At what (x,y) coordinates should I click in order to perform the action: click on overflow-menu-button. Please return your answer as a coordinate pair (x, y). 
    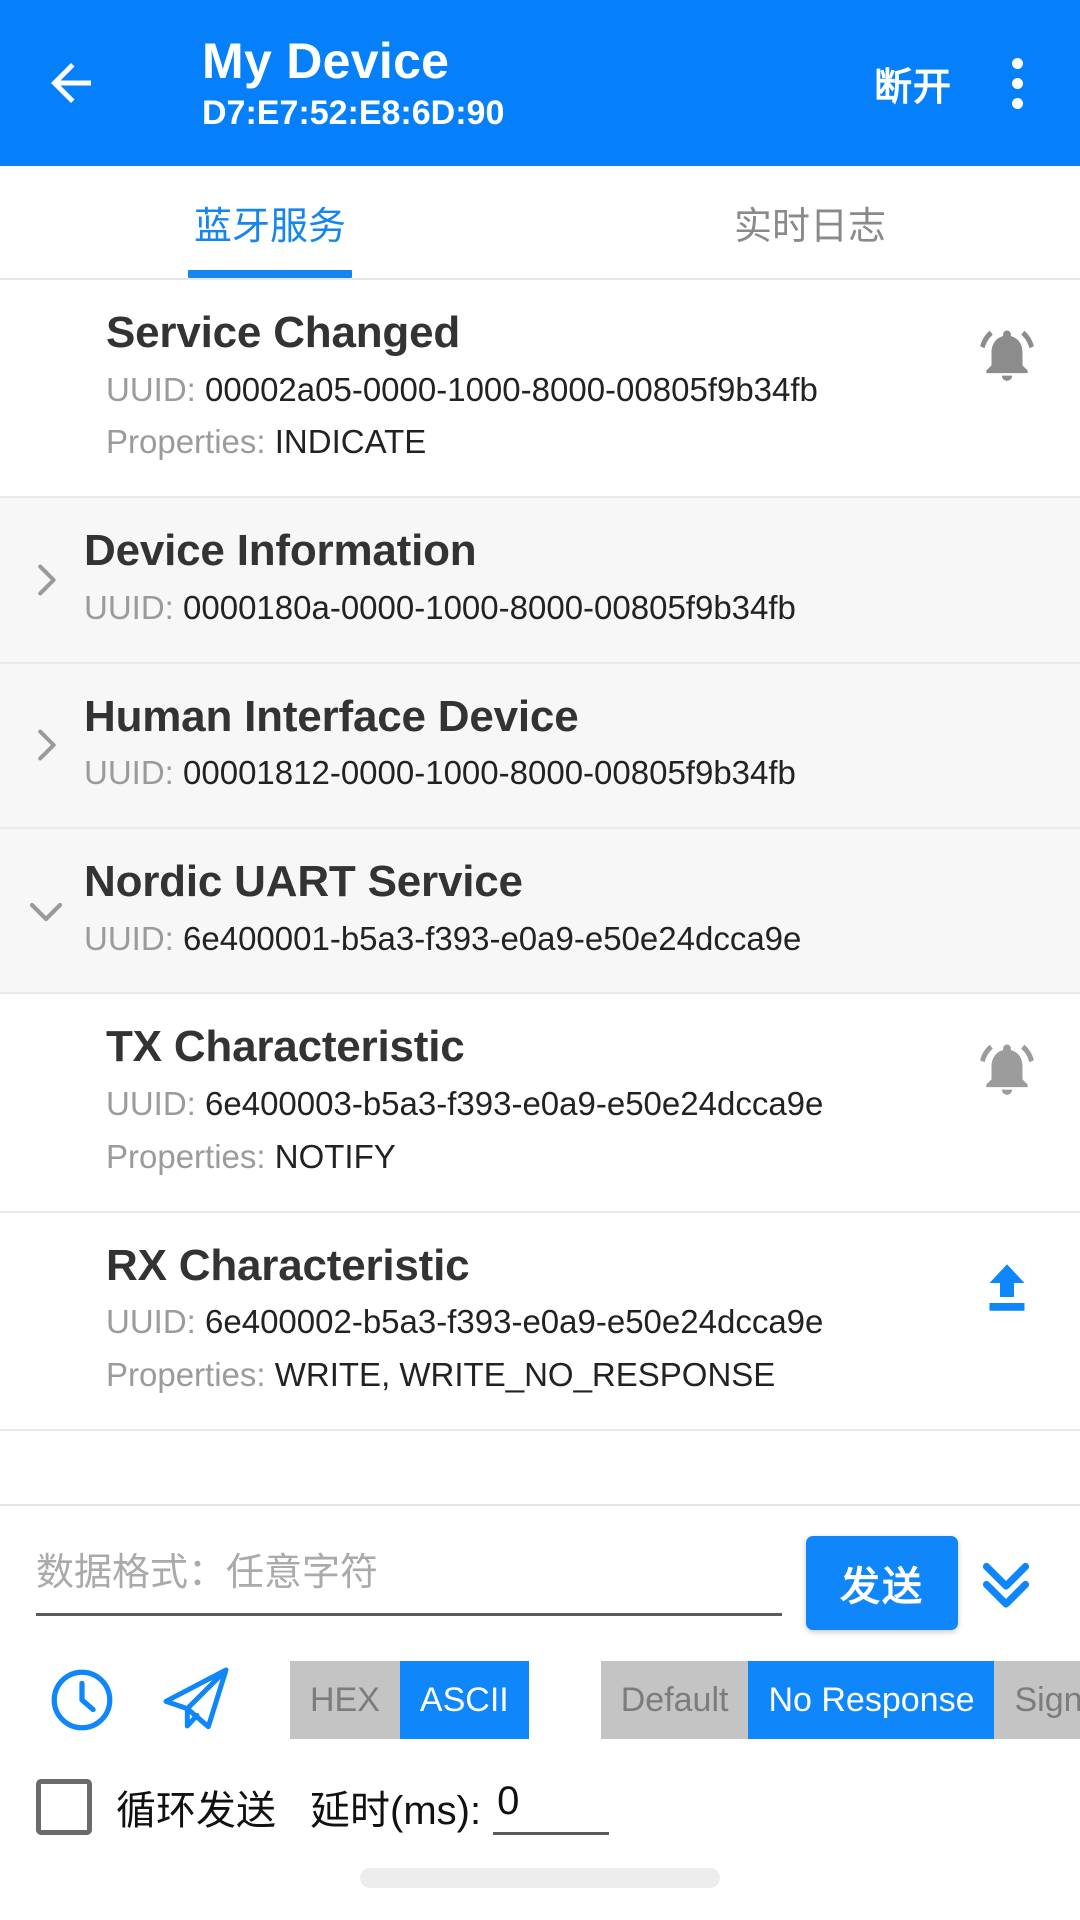
    Looking at the image, I should click on (1017, 83).